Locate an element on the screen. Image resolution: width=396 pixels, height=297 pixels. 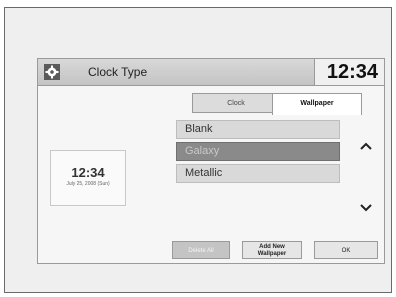
clock-readout: 12:34 is located at coordinates (349, 72).